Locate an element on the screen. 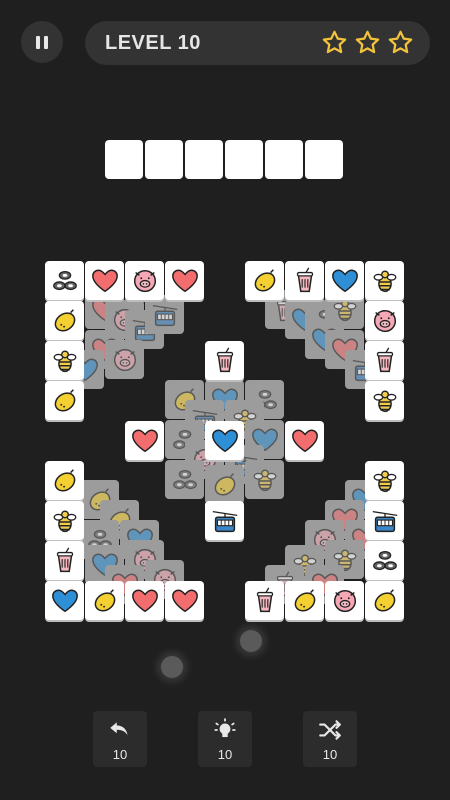 The image size is (450, 800). hint-button: 10 is located at coordinates (225, 739).